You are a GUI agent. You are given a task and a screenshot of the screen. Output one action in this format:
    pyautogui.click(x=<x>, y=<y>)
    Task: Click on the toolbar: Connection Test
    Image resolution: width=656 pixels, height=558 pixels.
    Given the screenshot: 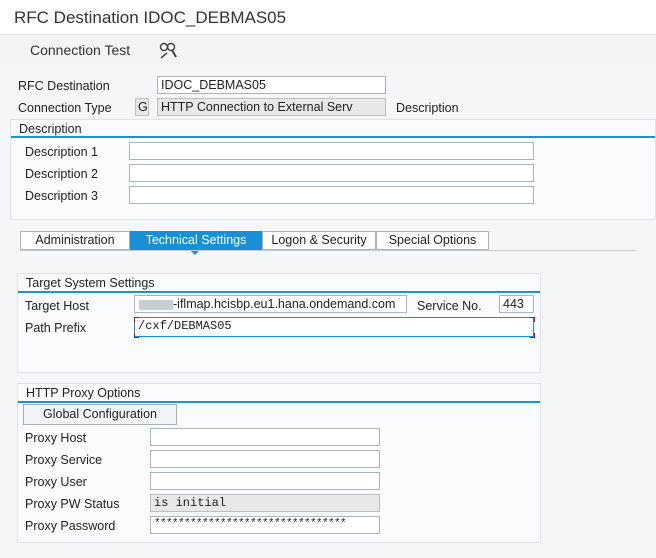 What is the action you would take?
    pyautogui.click(x=328, y=50)
    